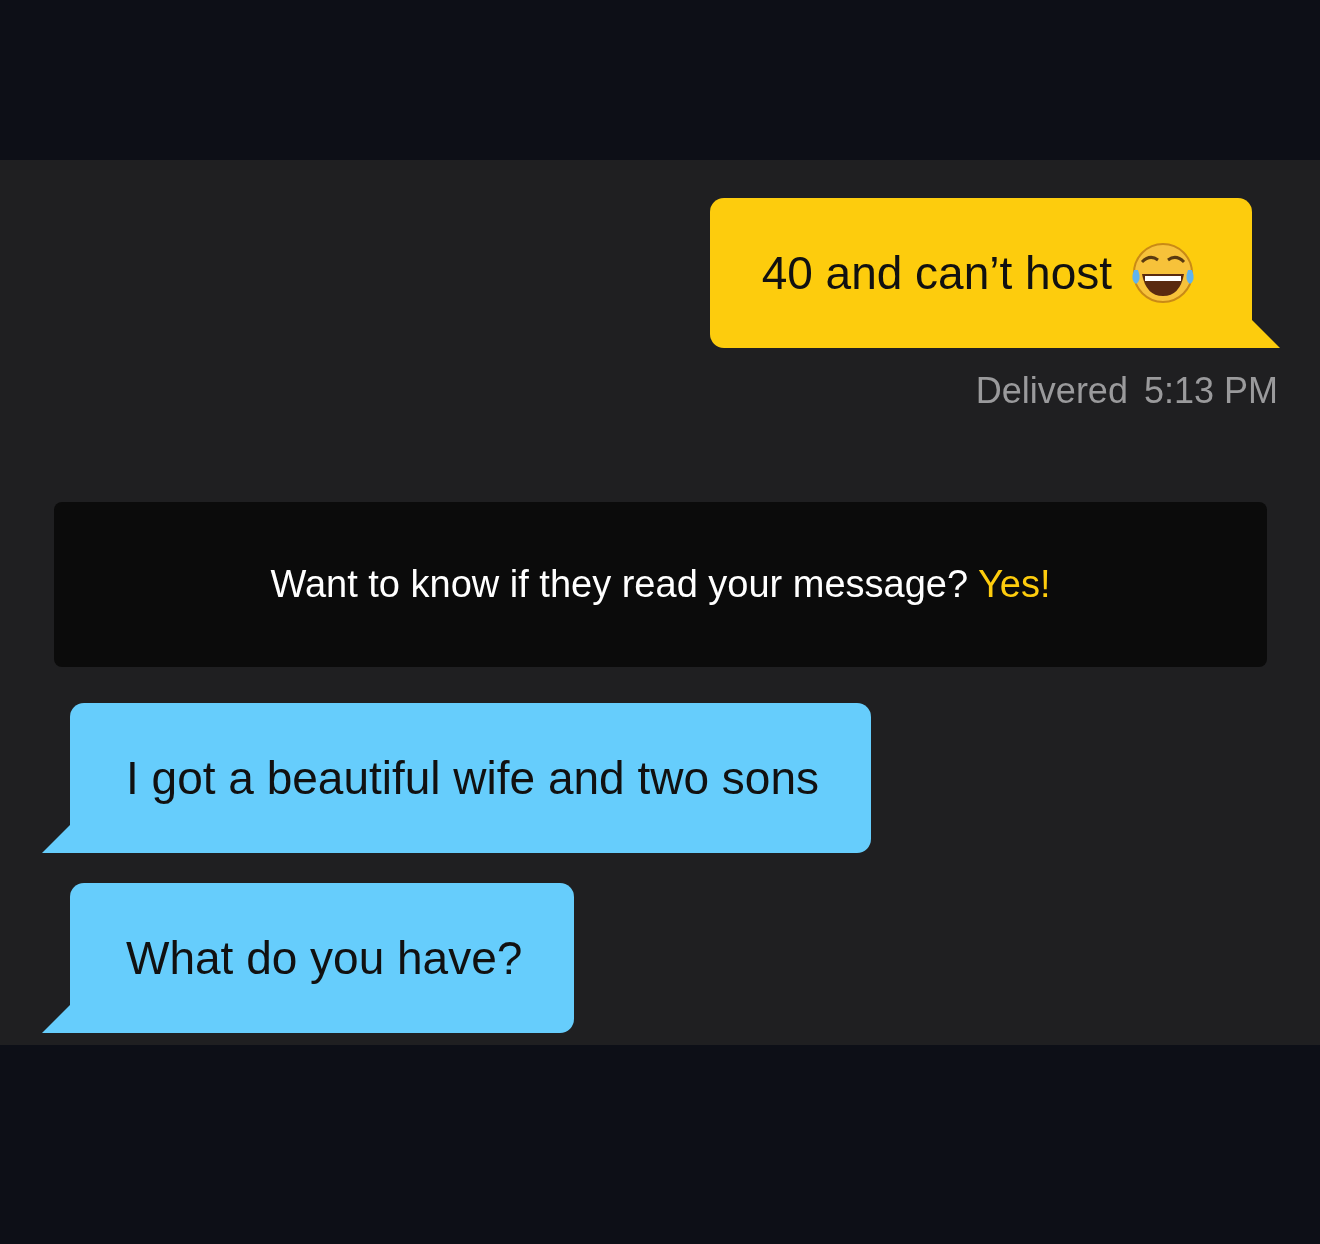  What do you see at coordinates (1210, 391) in the screenshot?
I see `message-time: 5:13 PM` at bounding box center [1210, 391].